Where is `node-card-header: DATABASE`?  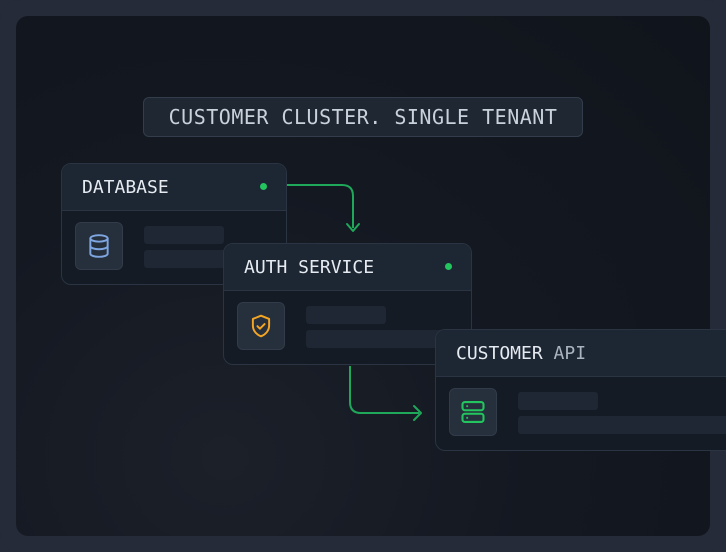 node-card-header: DATABASE is located at coordinates (174, 187).